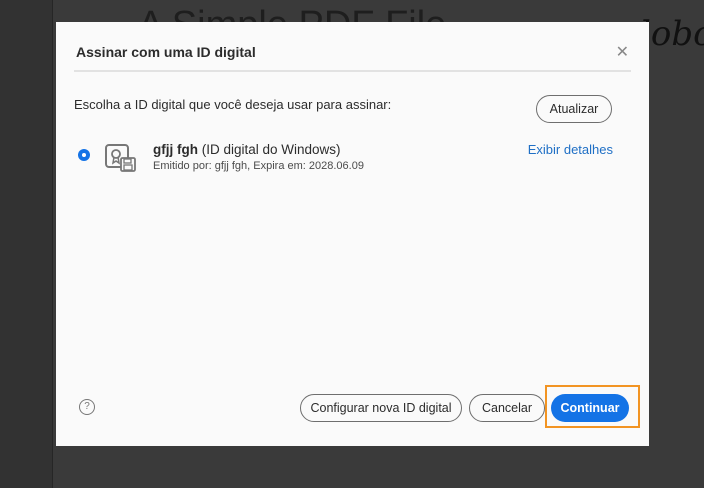  Describe the element at coordinates (672, 34) in the screenshot. I see `background-signature: lobo` at that location.